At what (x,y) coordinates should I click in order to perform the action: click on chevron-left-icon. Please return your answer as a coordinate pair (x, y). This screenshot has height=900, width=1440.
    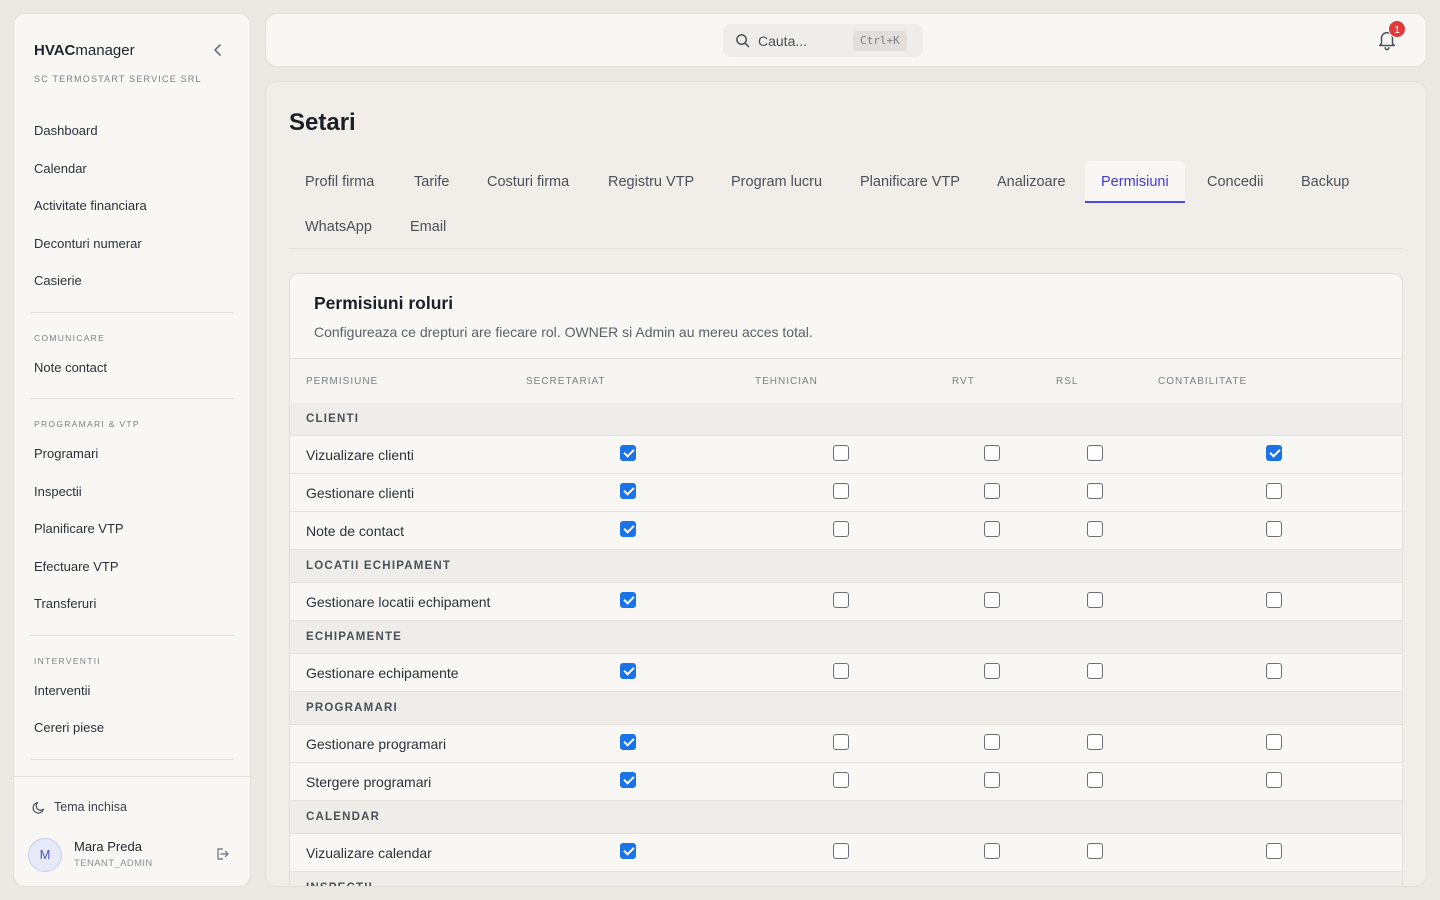
    Looking at the image, I should click on (218, 50).